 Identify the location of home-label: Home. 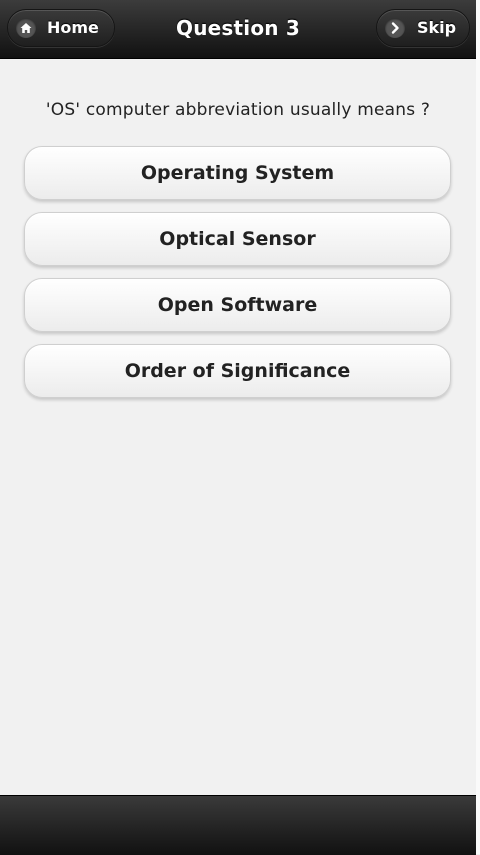
(73, 27).